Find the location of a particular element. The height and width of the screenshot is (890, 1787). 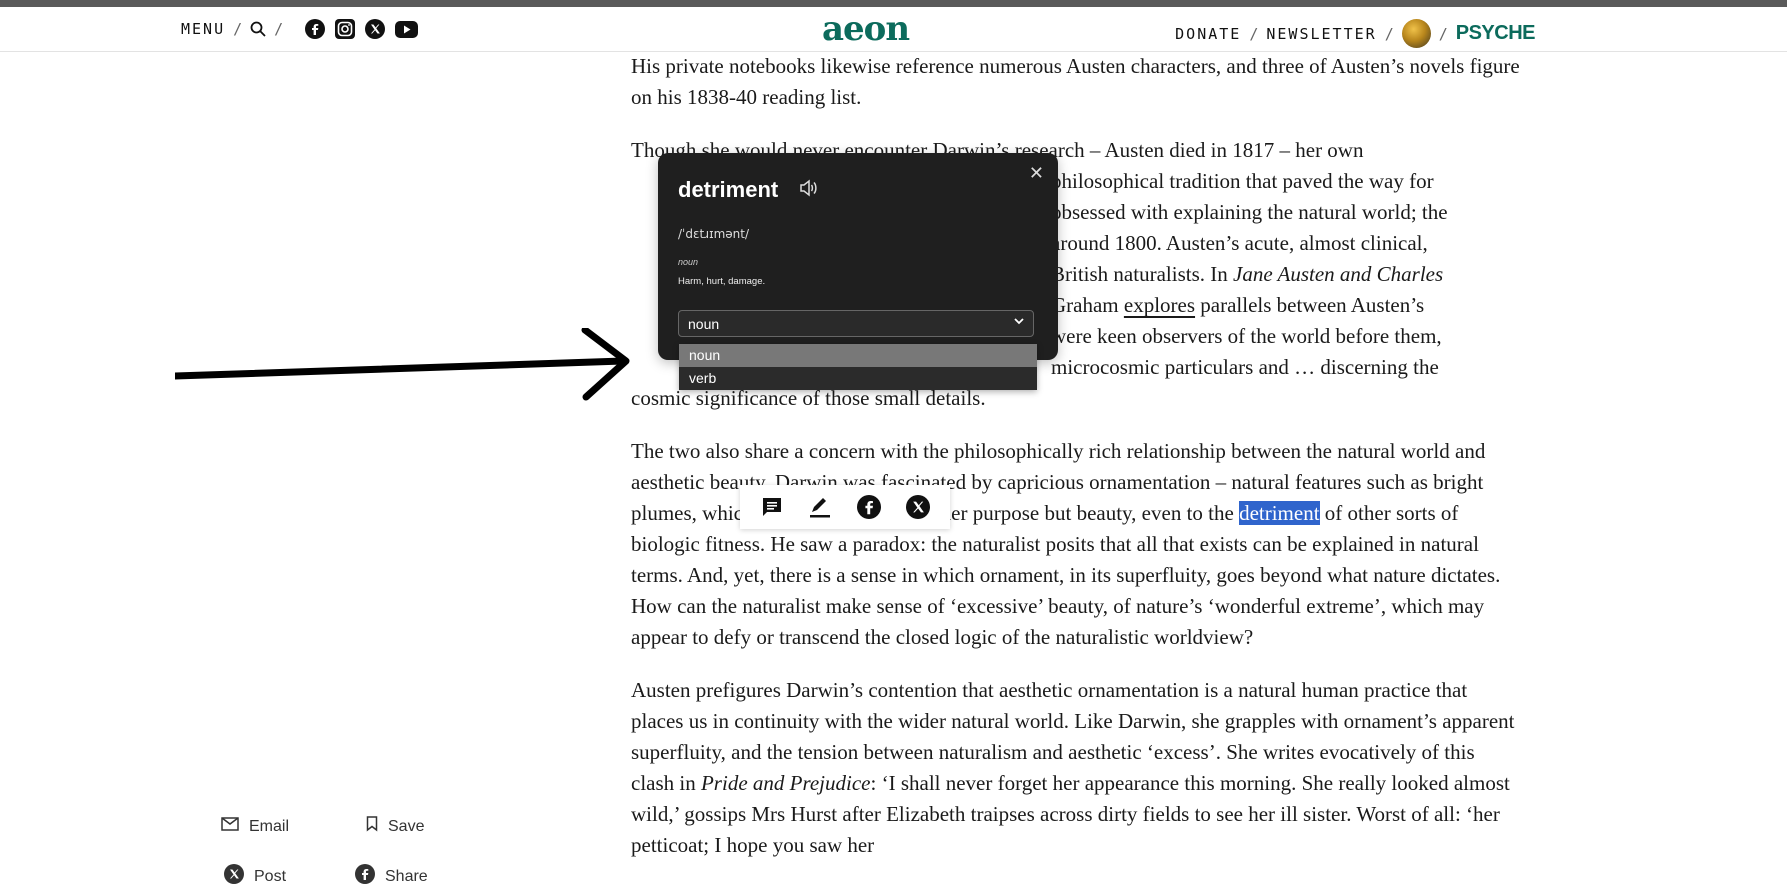

menu-button: MENU is located at coordinates (203, 29).